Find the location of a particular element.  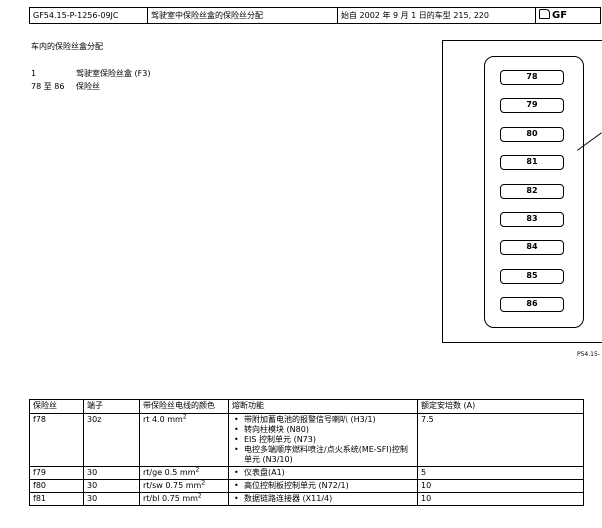

fuse-cell: f79 is located at coordinates (56, 473).